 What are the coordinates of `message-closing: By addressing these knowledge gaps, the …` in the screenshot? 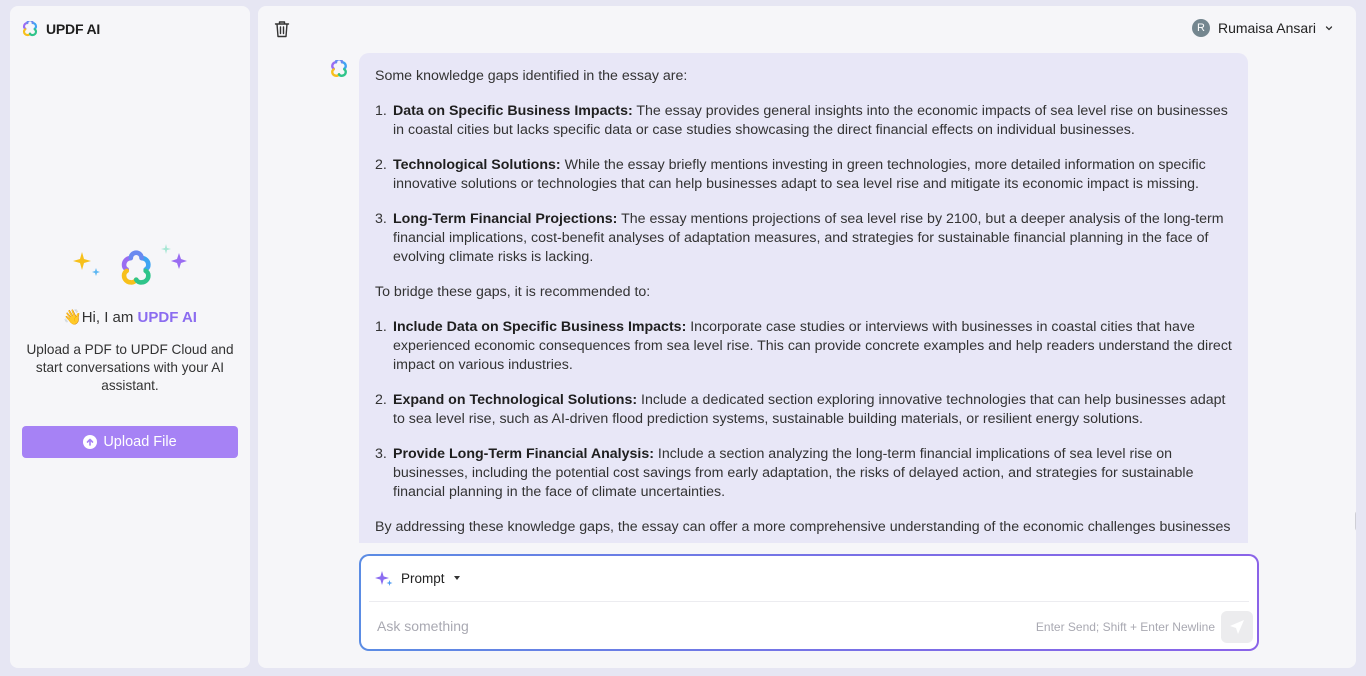 It's located at (803, 527).